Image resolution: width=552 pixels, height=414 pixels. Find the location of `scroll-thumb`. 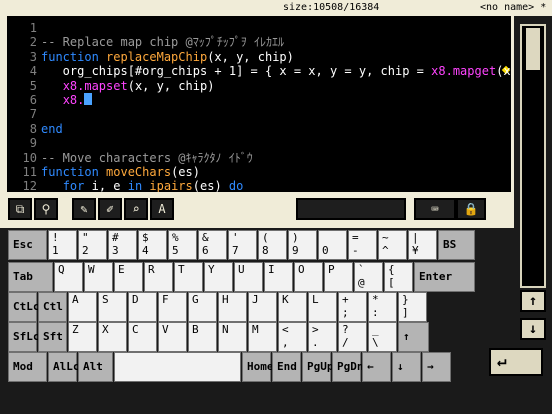

scroll-thumb is located at coordinates (533, 49).